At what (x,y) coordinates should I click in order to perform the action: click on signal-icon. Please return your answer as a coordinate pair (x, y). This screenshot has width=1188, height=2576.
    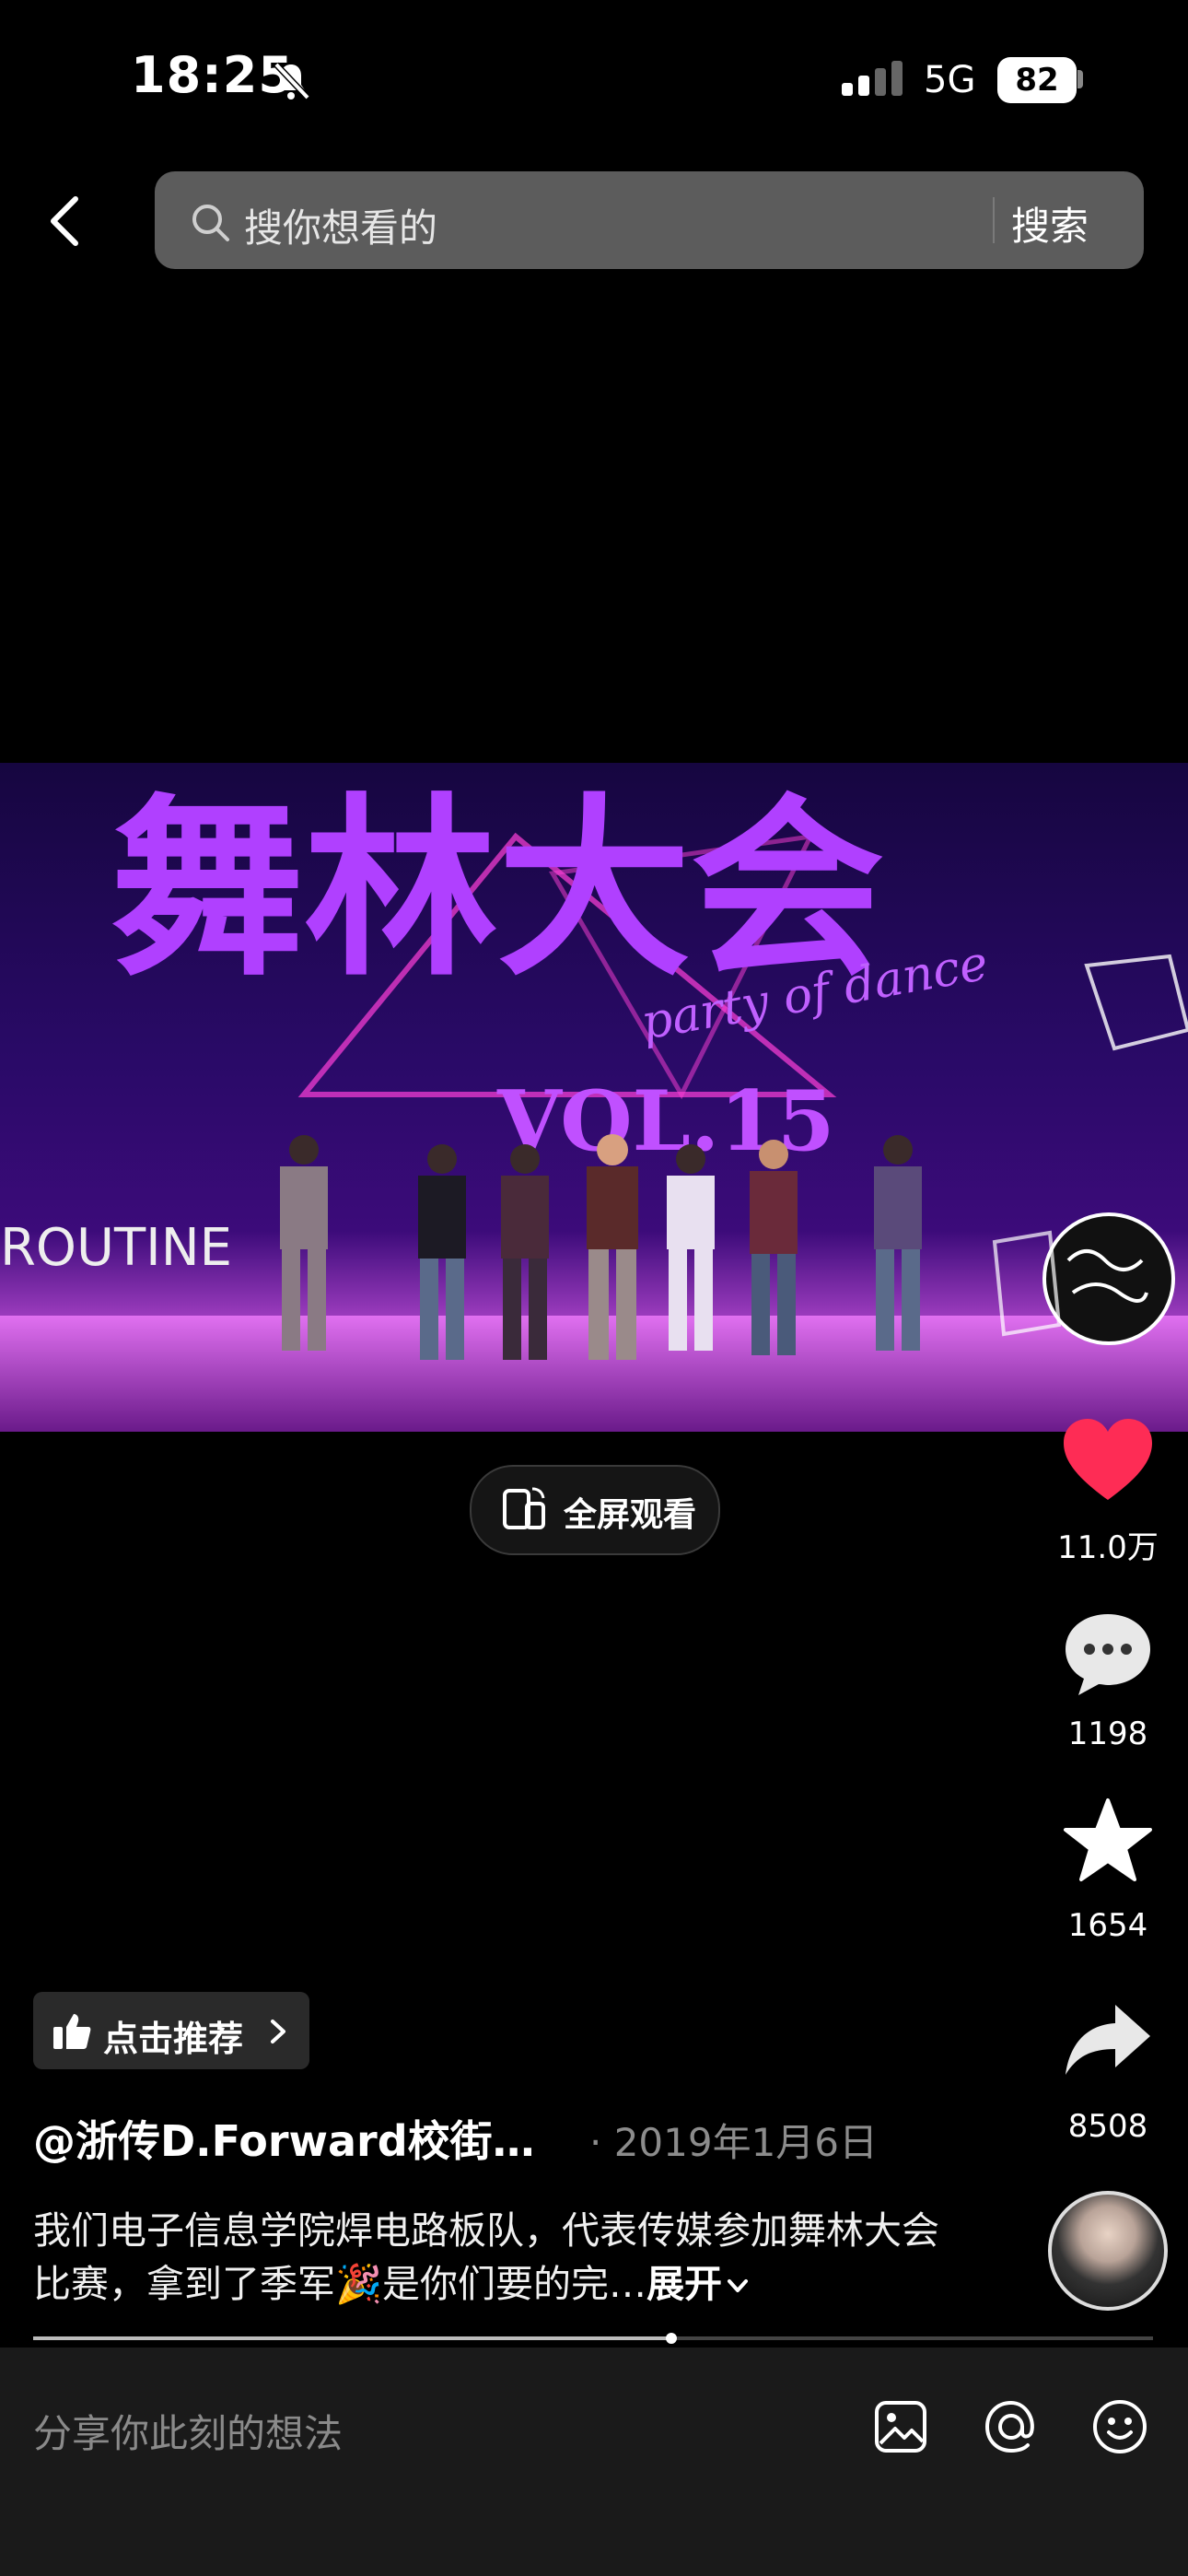
    Looking at the image, I should click on (872, 78).